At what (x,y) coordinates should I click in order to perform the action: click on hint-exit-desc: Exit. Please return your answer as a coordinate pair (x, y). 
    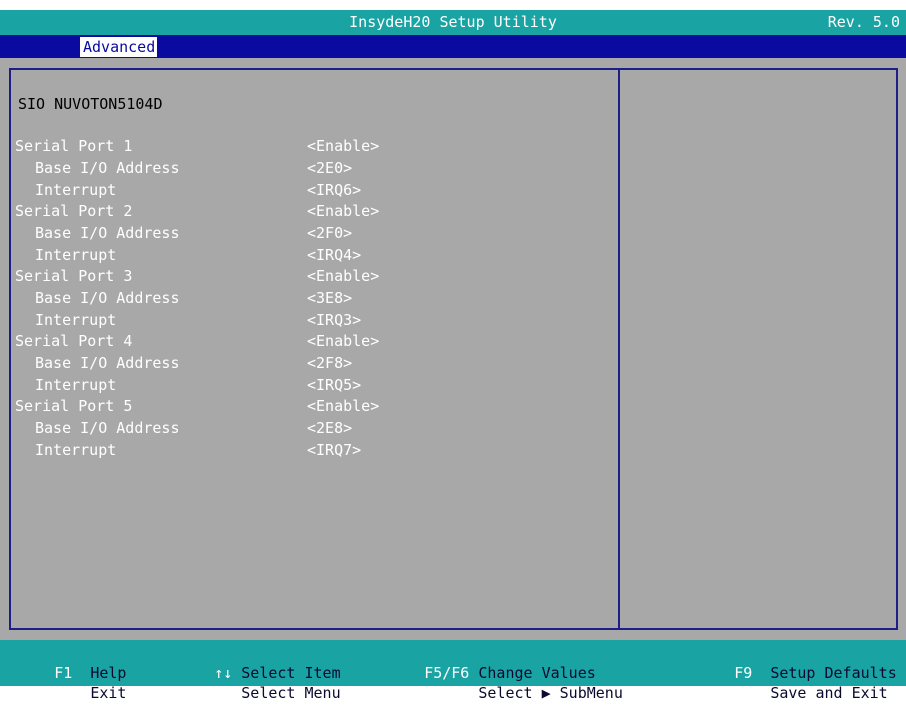
    Looking at the image, I should click on (108, 693).